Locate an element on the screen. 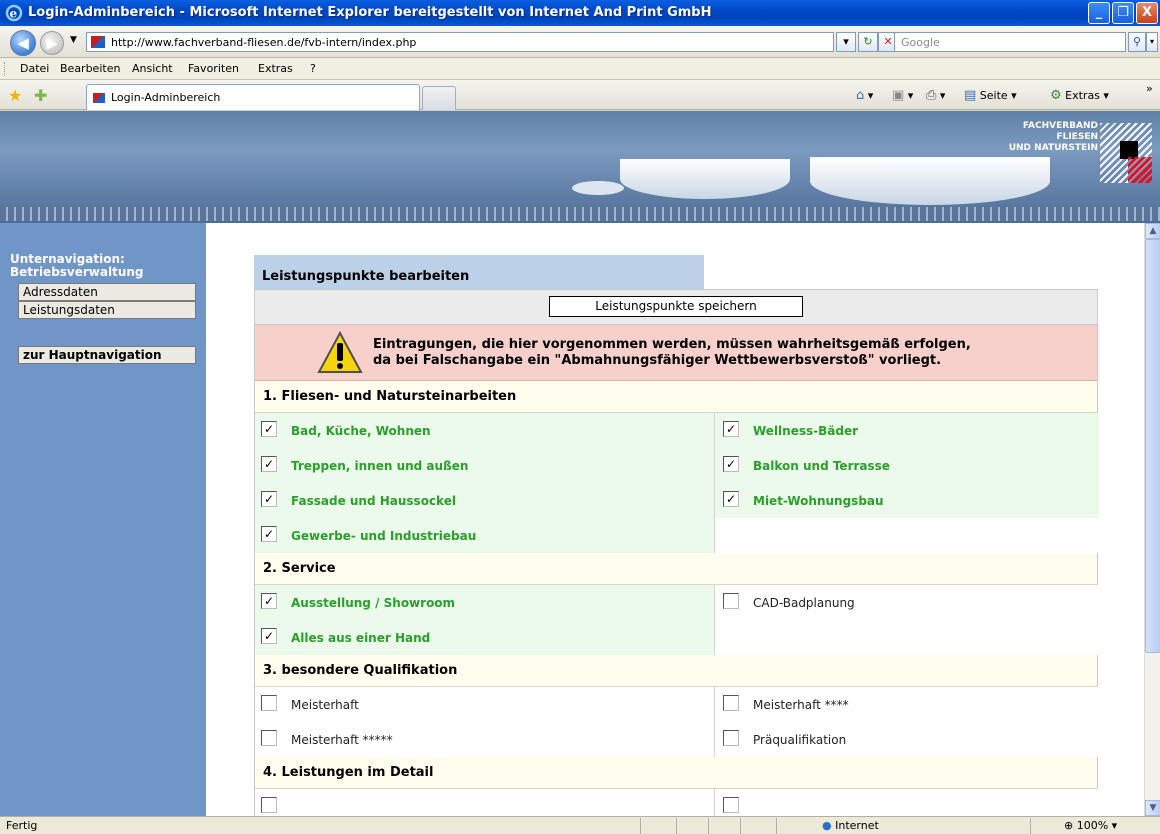 The height and width of the screenshot is (834, 1160). sidebar-item-leistungsdaten: Leistungsdaten is located at coordinates (107, 310).